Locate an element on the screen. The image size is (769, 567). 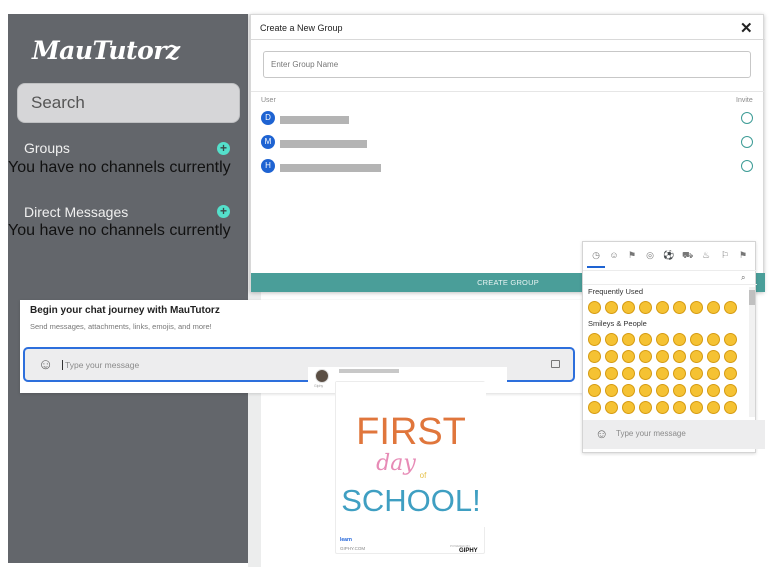
message-placeholder: Type your message is located at coordinates (651, 433).